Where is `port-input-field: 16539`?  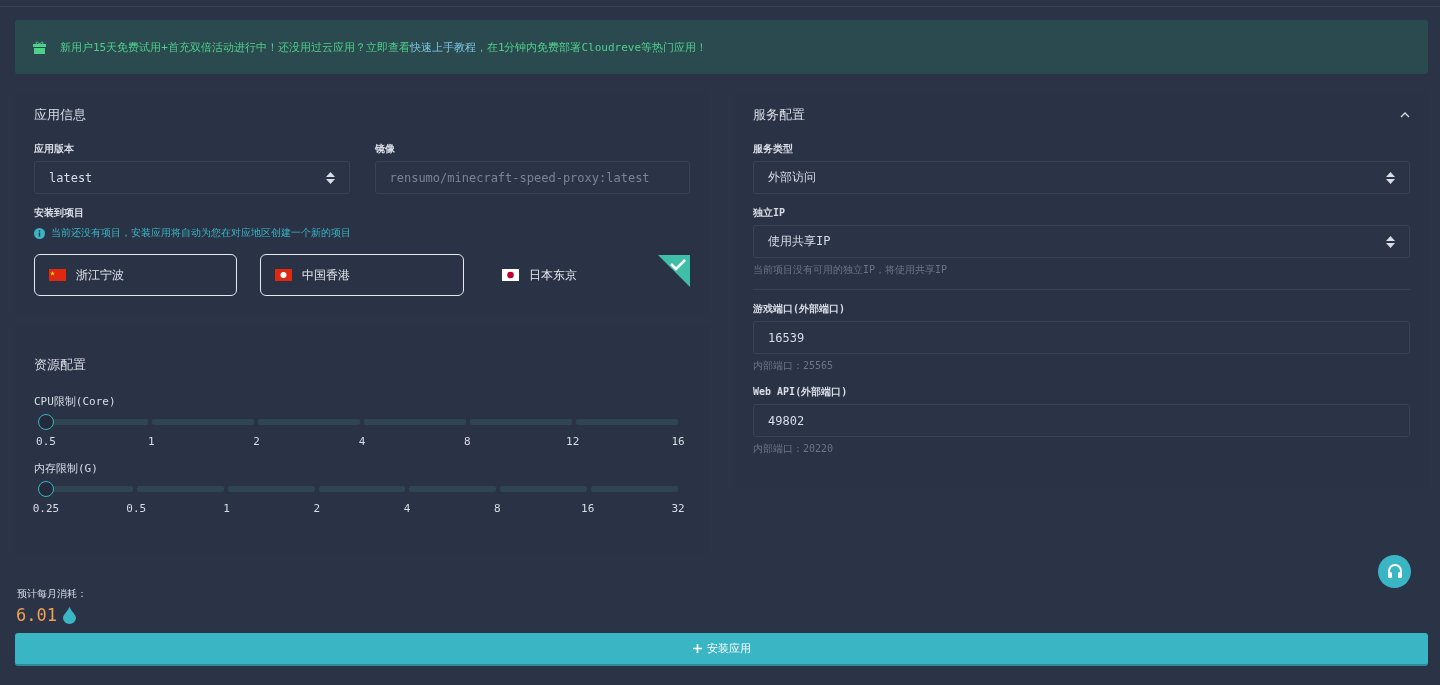
port-input-field: 16539 is located at coordinates (1081, 337).